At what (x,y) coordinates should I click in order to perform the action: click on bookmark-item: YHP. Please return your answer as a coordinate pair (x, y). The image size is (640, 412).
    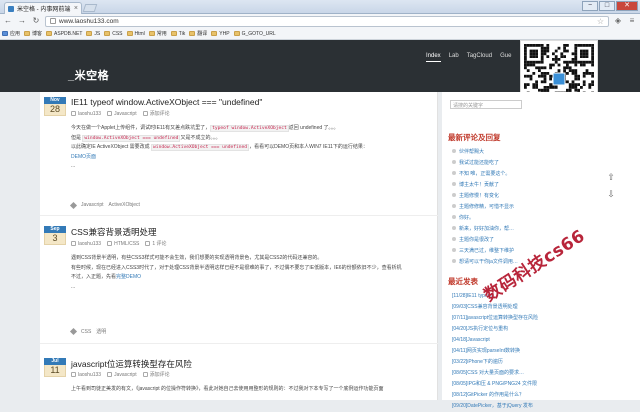
    Looking at the image, I should click on (220, 34).